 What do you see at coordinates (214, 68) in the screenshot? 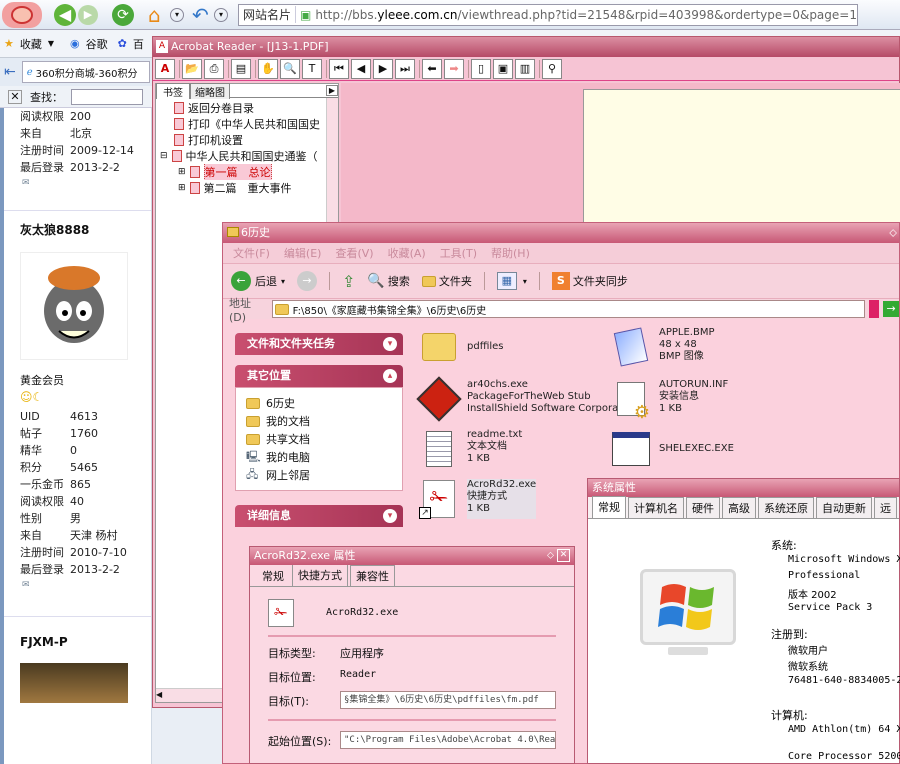
I see `print-icon: ⎙` at bounding box center [214, 68].